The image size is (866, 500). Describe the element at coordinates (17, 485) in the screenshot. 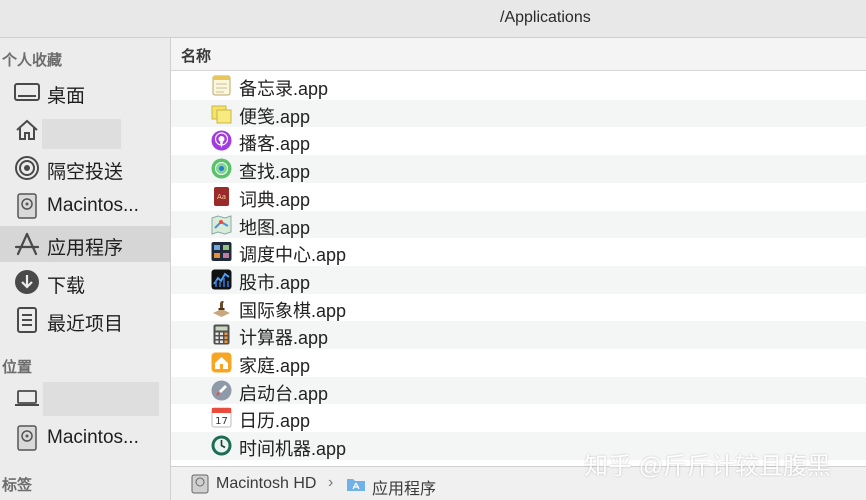

I see `sidebar-section-tags: 标签` at that location.